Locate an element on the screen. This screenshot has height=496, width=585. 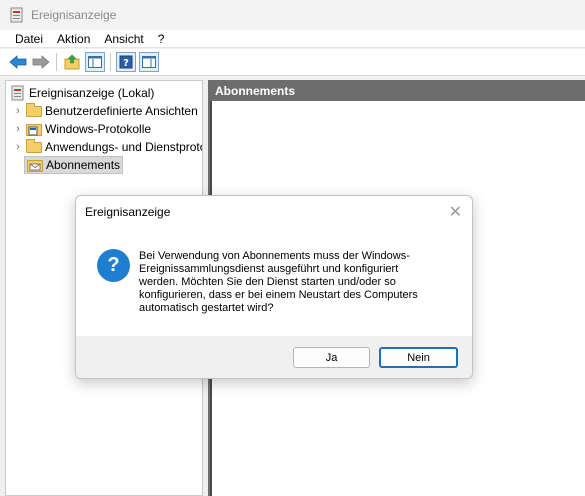
event-viewer-icon is located at coordinates (18, 93).